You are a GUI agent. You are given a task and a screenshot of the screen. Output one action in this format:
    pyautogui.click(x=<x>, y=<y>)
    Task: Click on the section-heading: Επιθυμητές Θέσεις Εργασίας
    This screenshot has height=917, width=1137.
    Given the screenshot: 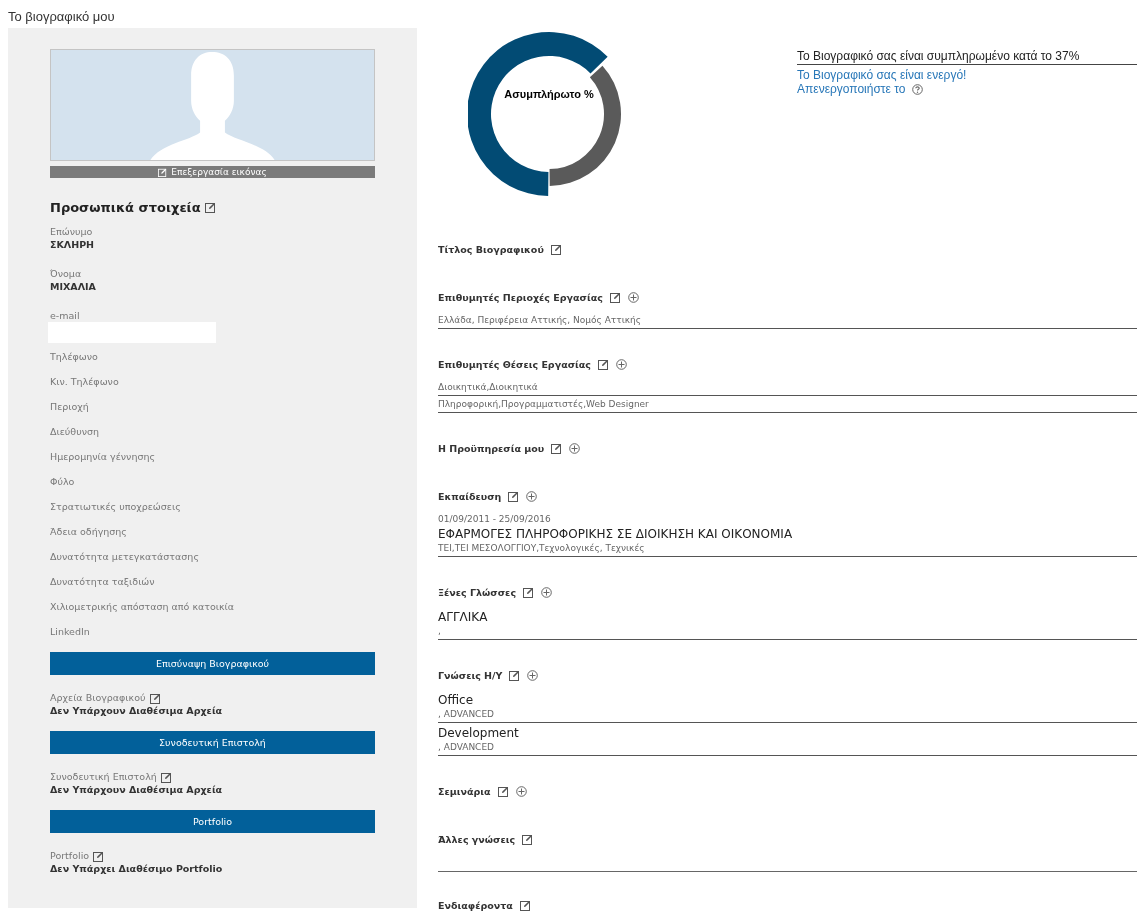 What is the action you would take?
    pyautogui.click(x=514, y=364)
    